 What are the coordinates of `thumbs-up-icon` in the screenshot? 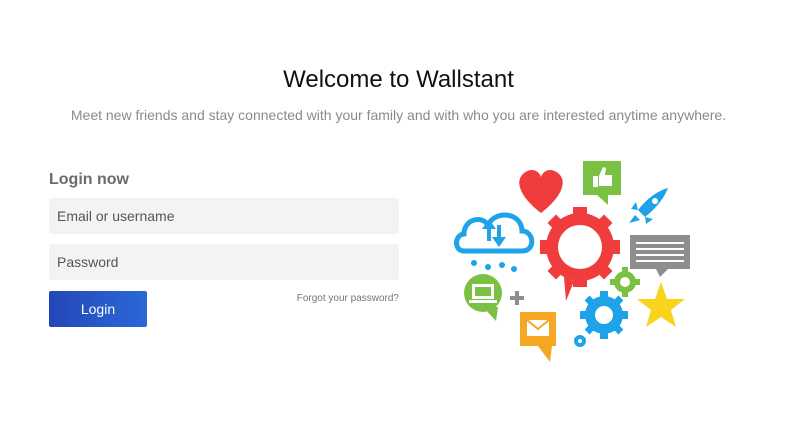 It's located at (602, 183).